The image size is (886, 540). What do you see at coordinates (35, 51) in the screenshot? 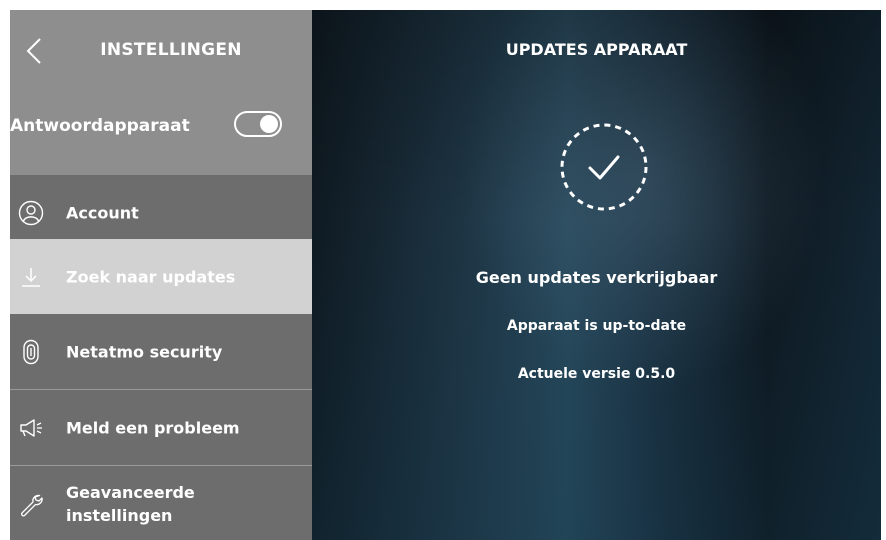
I see `back-arrow-icon` at bounding box center [35, 51].